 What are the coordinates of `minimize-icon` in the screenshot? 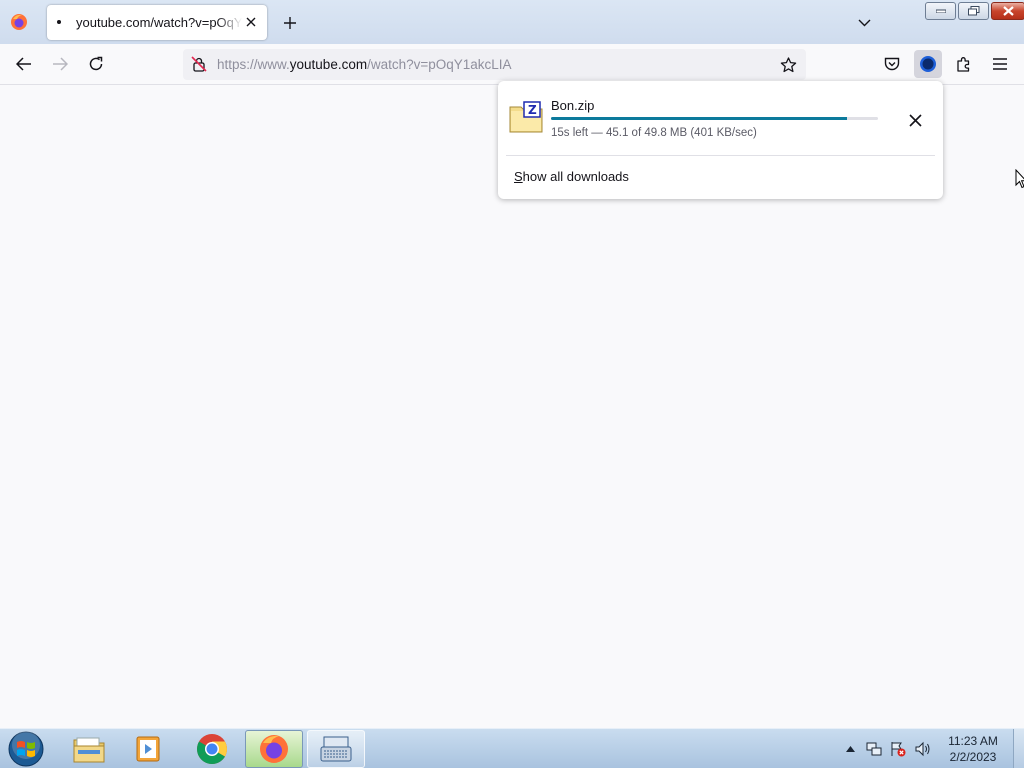 It's located at (940, 11).